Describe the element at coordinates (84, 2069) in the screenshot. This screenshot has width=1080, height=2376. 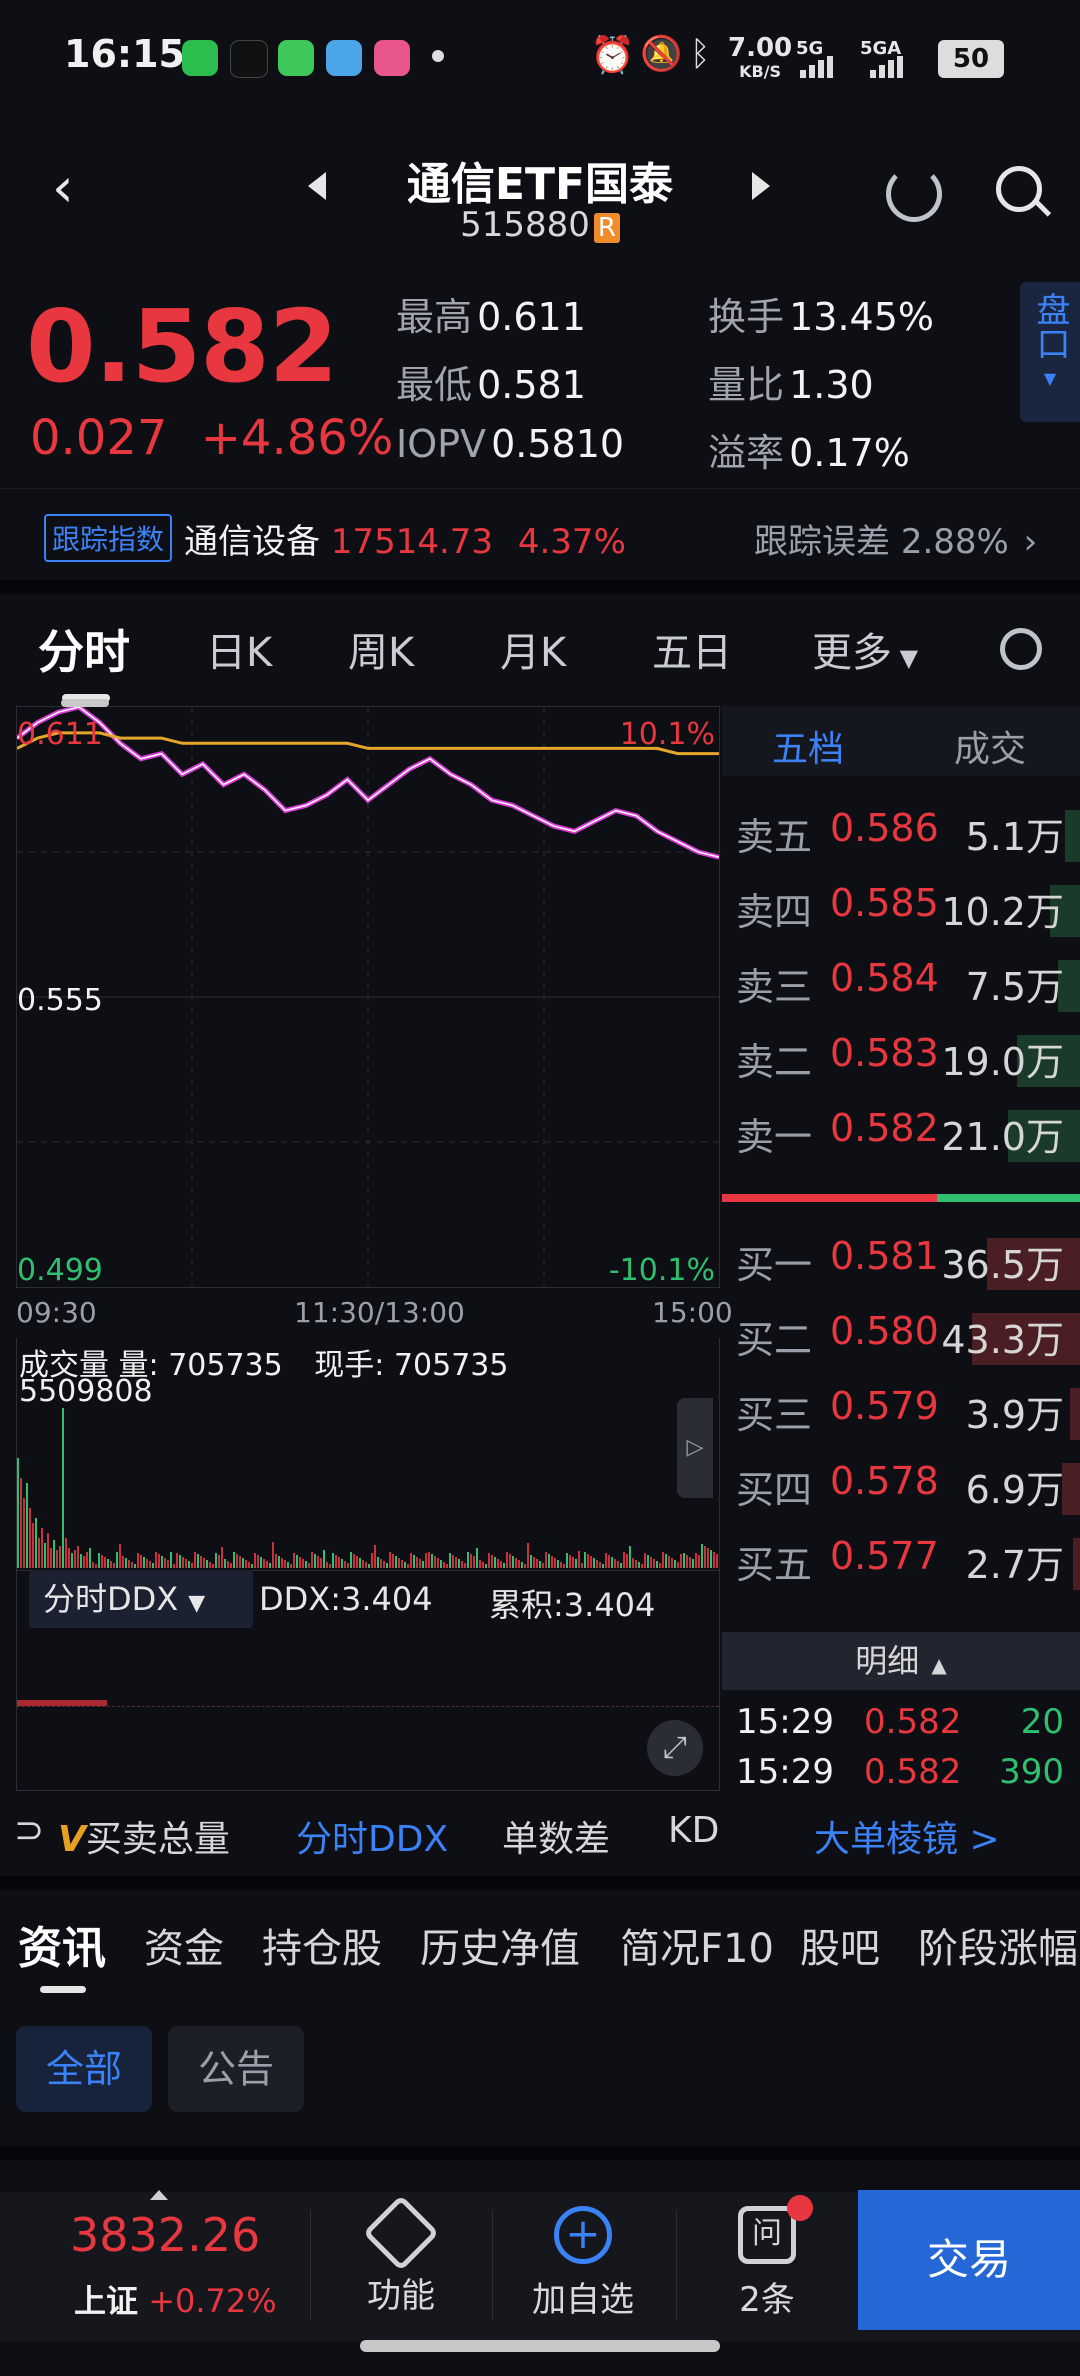
I see `filter-all: 全部` at that location.